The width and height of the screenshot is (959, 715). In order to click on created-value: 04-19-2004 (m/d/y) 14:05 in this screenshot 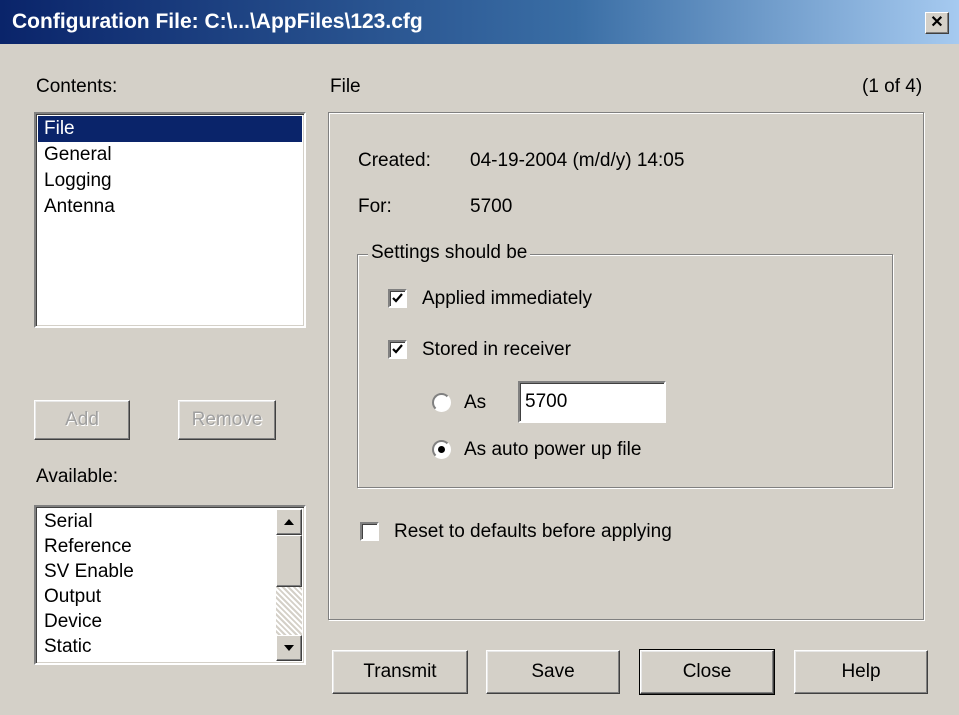, I will do `click(577, 160)`.